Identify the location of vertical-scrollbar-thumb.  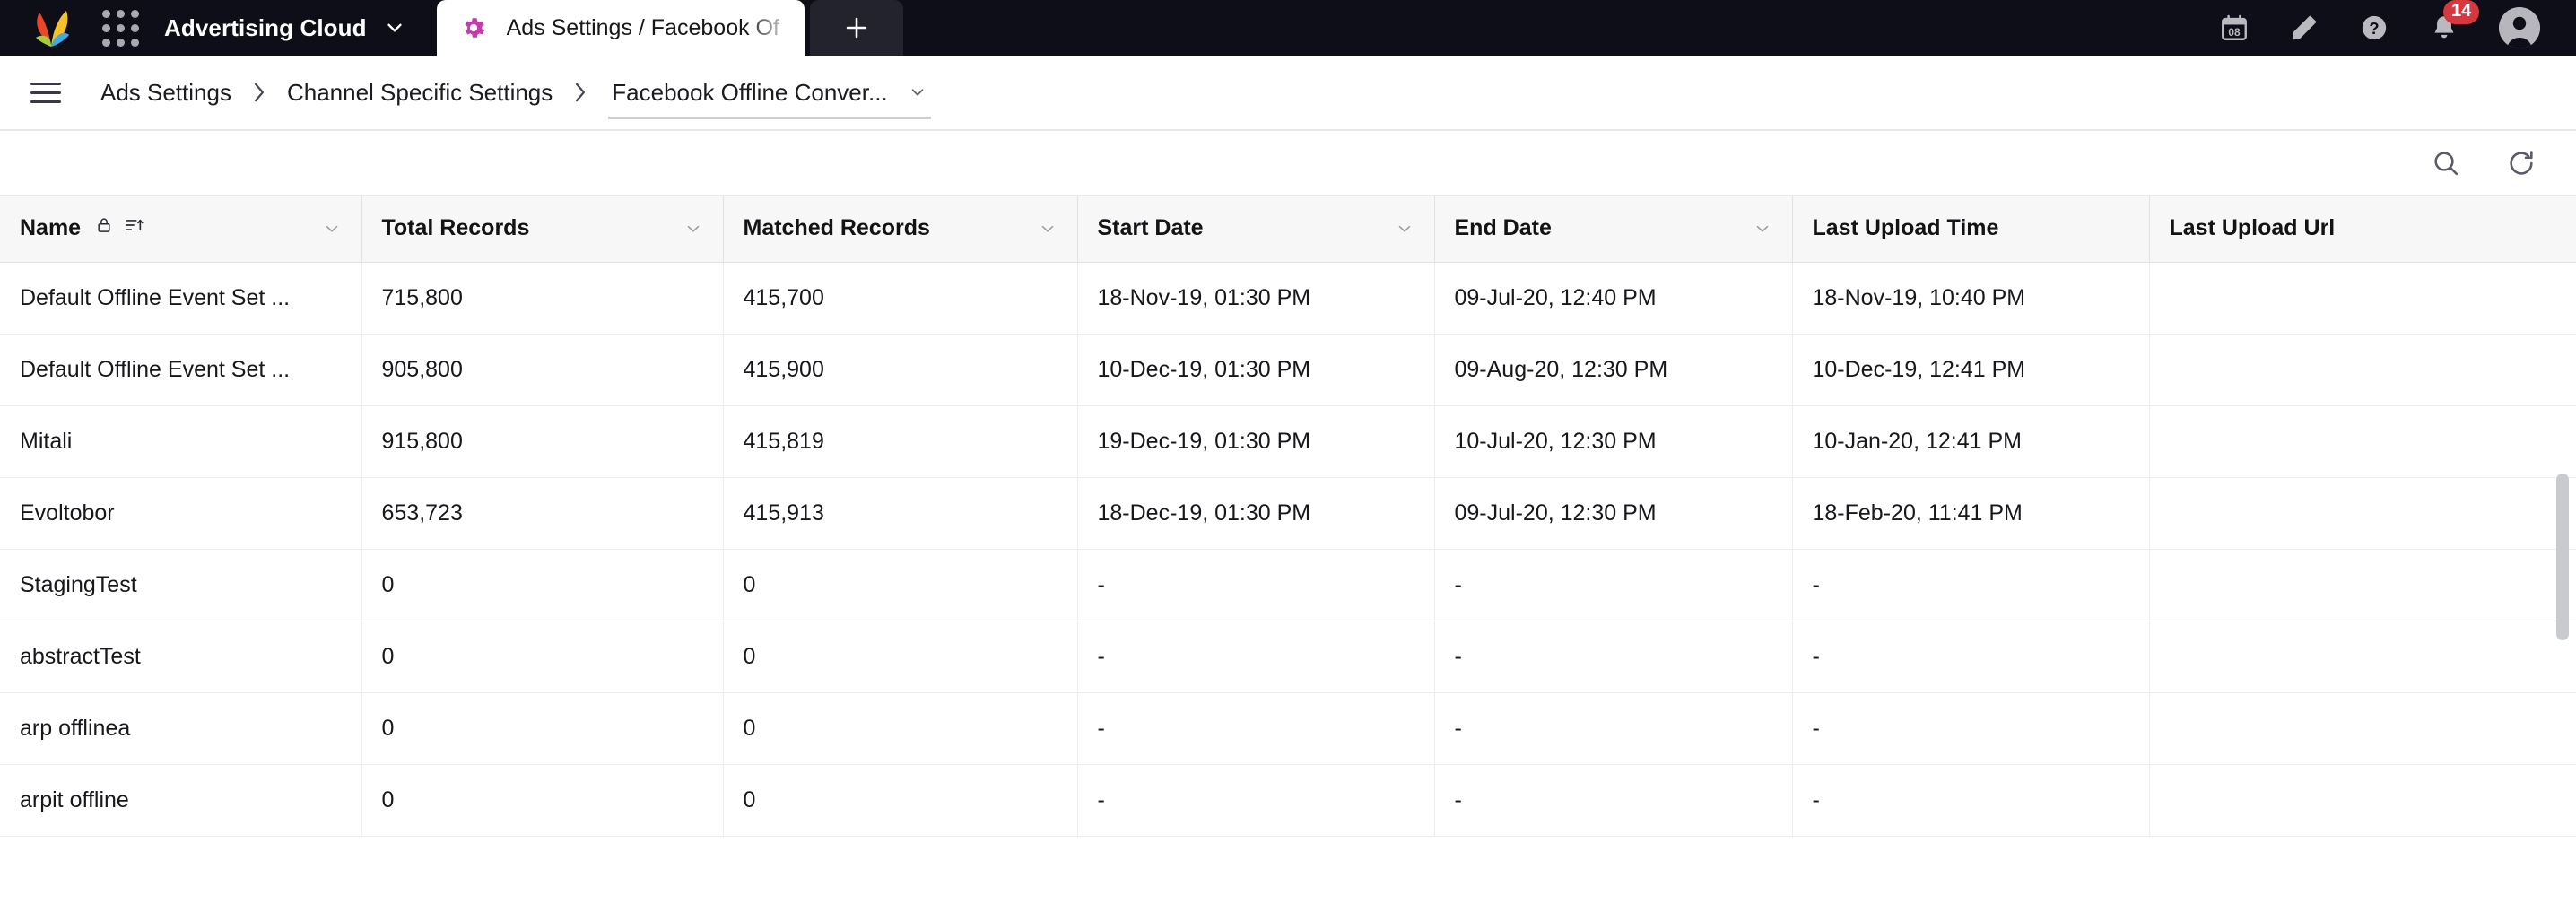
(2562, 557).